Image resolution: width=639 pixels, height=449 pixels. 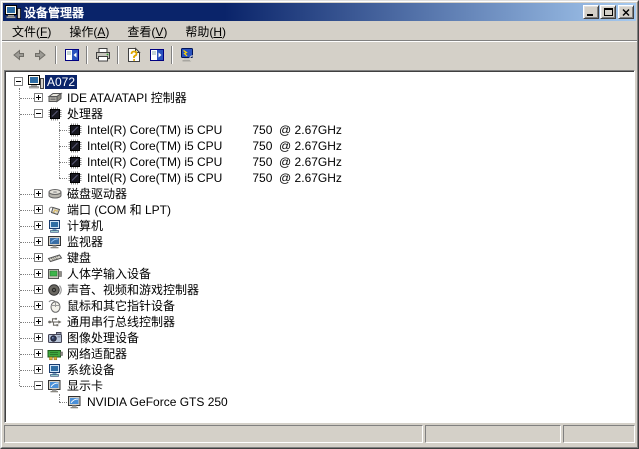 What do you see at coordinates (224, 31) in the screenshot?
I see `menu-help-close: )` at bounding box center [224, 31].